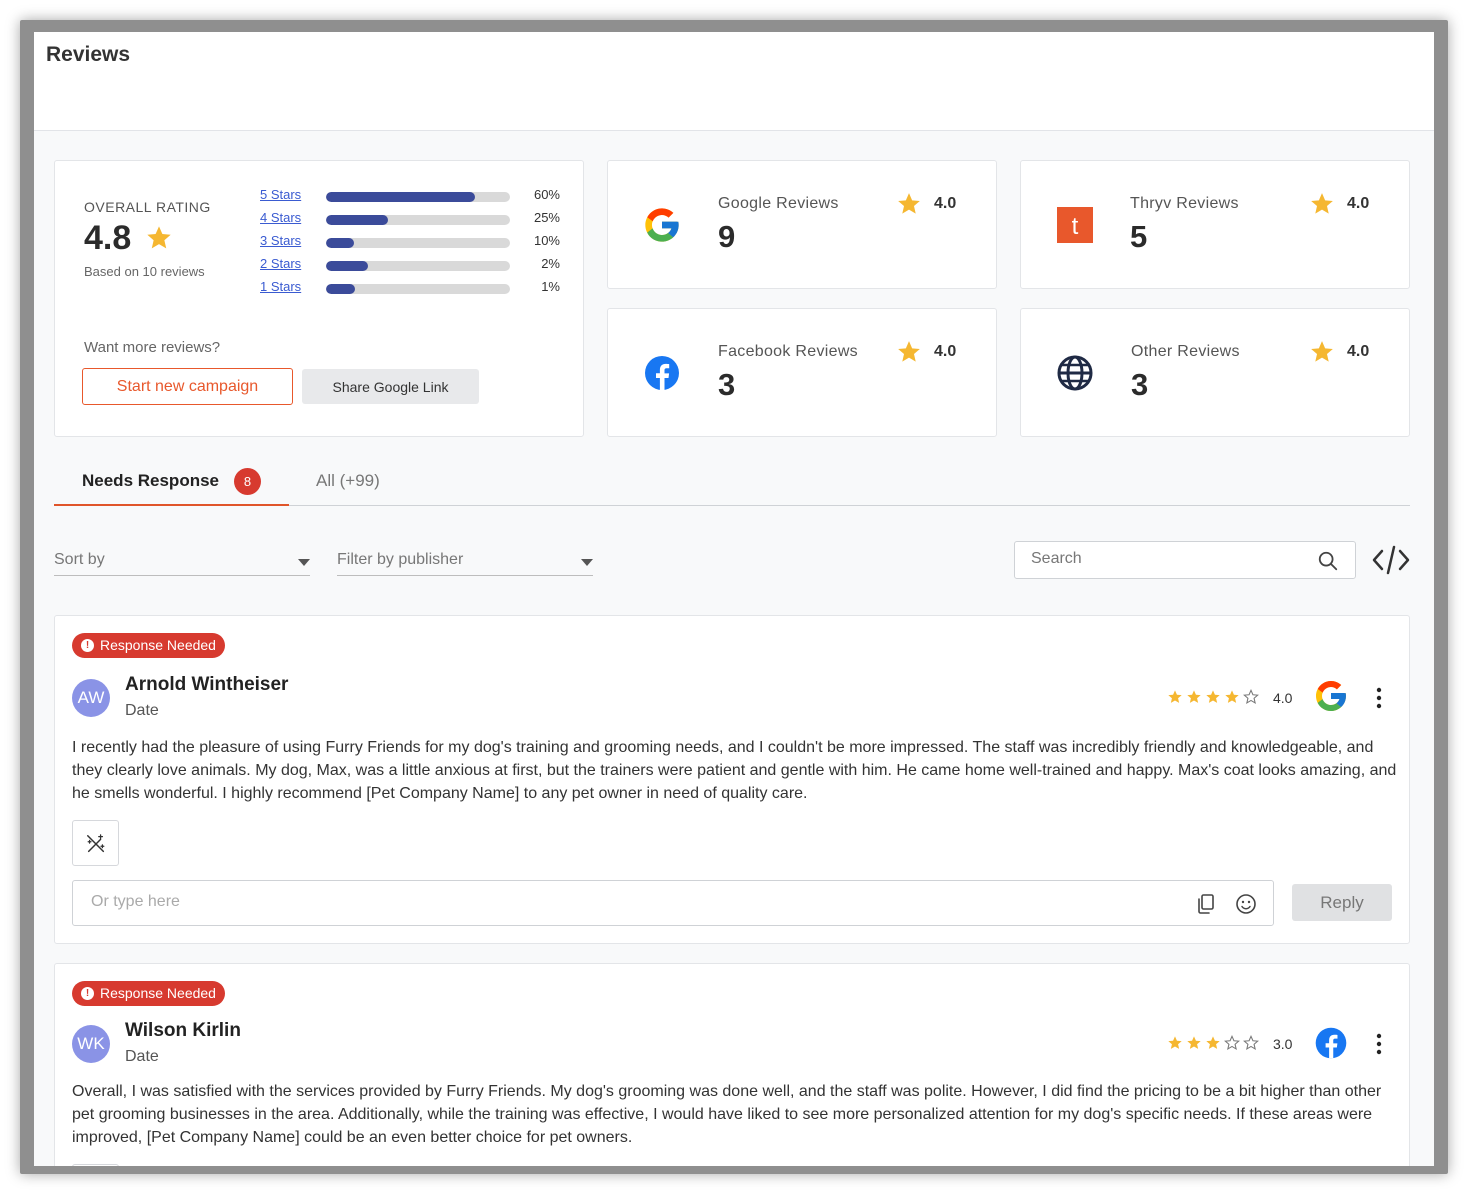 This screenshot has height=1194, width=1468. I want to click on embed-code-icon, so click(1391, 560).